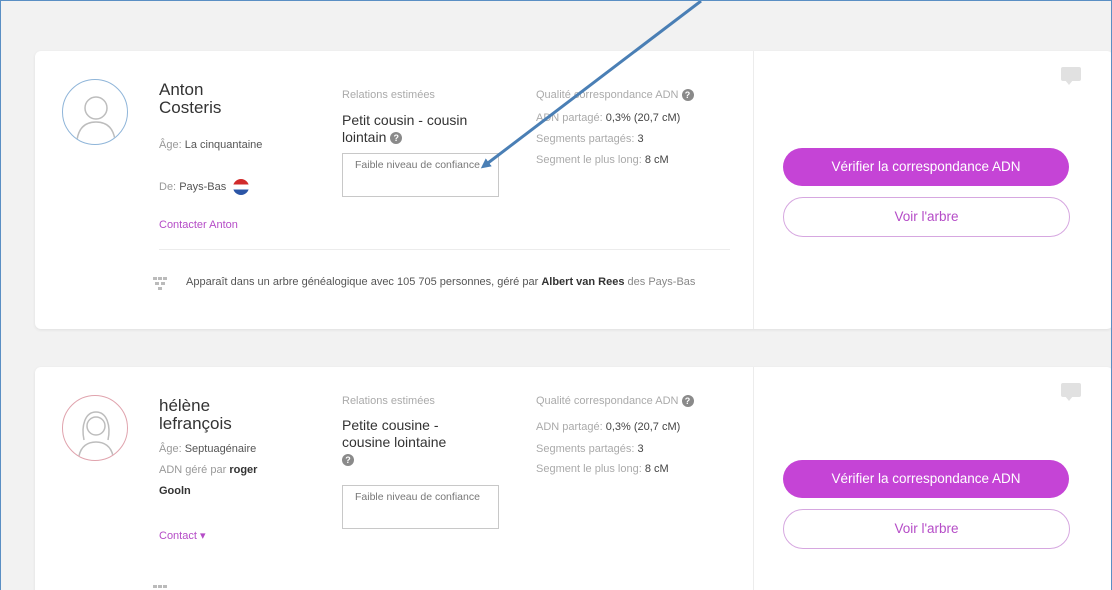 This screenshot has width=1112, height=590. Describe the element at coordinates (182, 535) in the screenshot. I see `contact-dropdown: Contact ▾` at that location.